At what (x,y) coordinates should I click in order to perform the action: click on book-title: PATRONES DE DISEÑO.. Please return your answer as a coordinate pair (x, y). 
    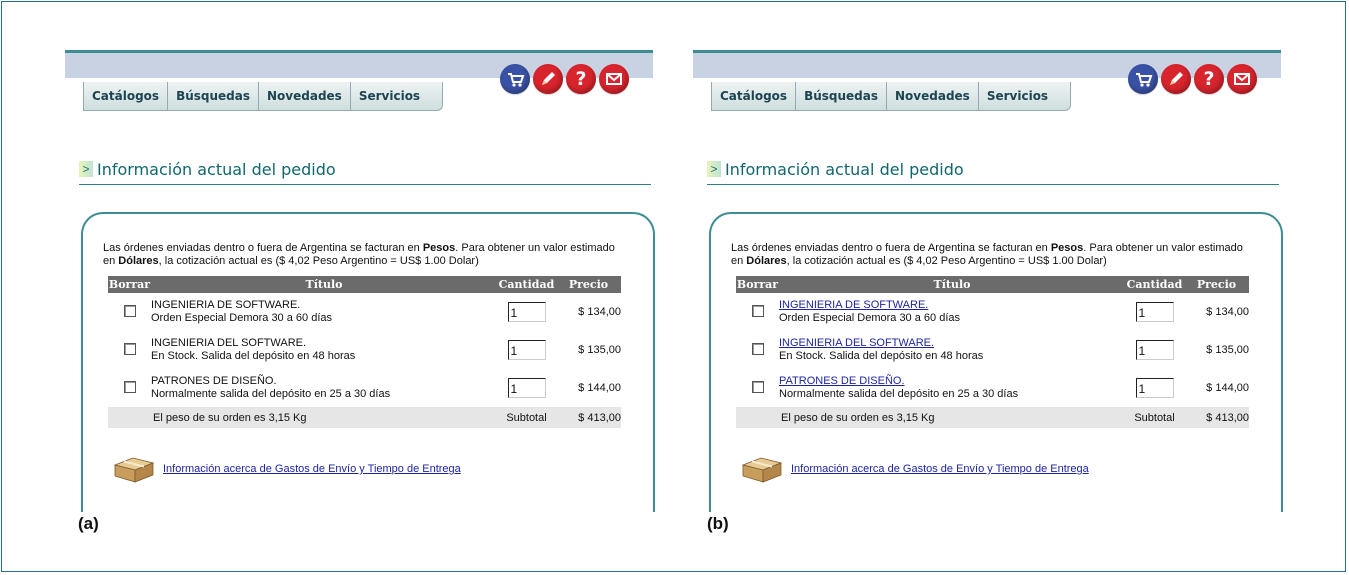
    Looking at the image, I should click on (214, 381).